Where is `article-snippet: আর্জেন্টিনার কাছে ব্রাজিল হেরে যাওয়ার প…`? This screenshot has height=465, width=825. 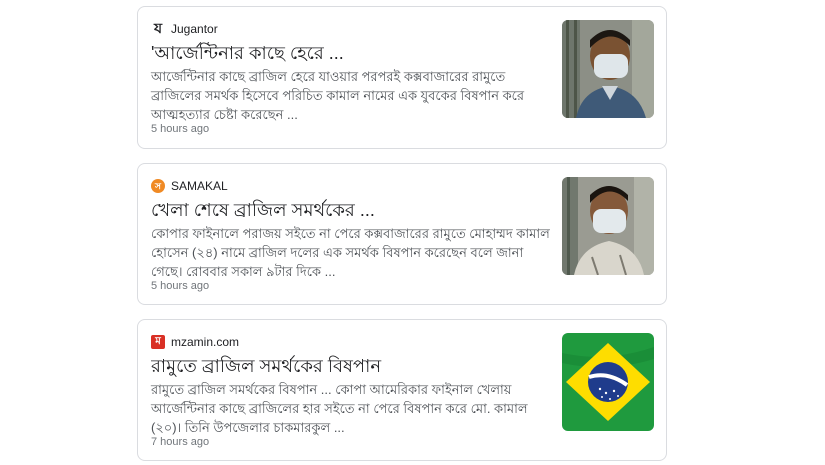
article-snippet: আর্জেন্টিনার কাছে ব্রাজিল হেরে যাওয়ার প… is located at coordinates (338, 95).